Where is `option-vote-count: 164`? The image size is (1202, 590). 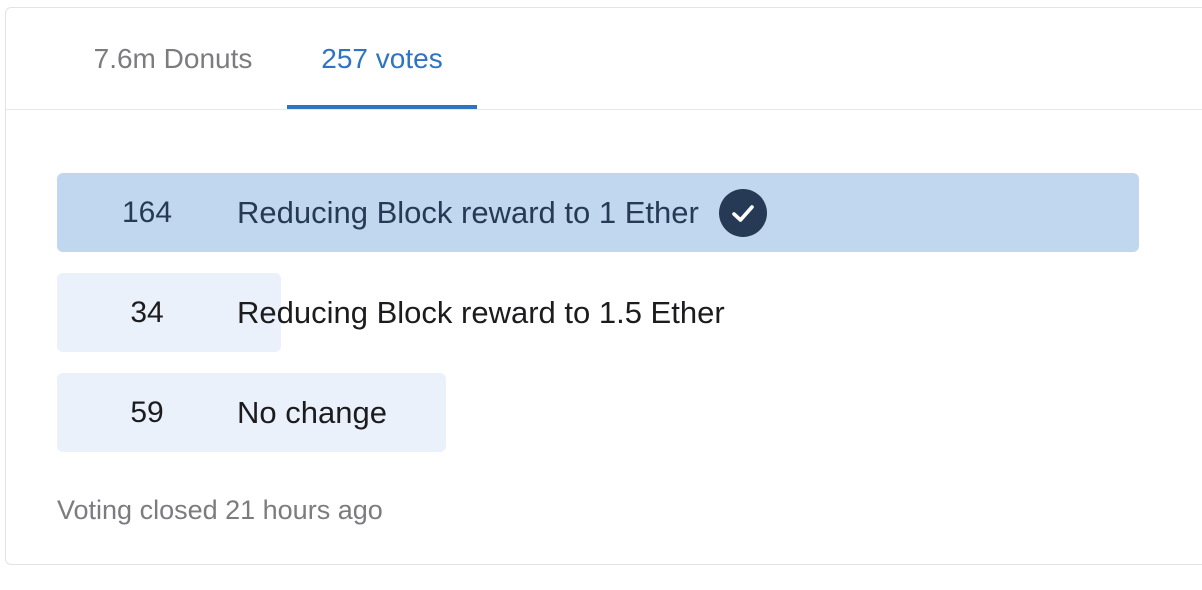
option-vote-count: 164 is located at coordinates (147, 212).